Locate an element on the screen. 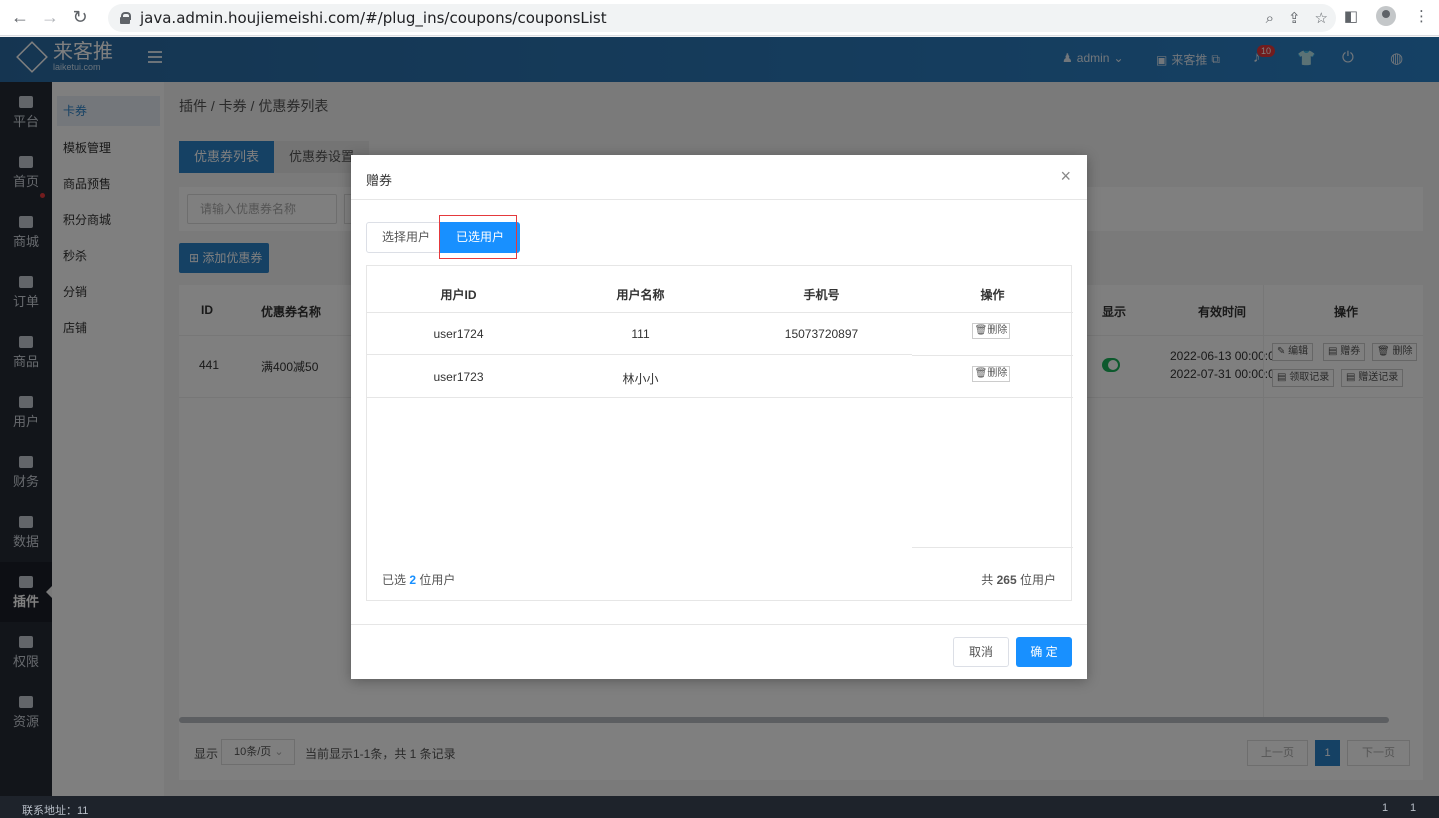 This screenshot has height=818, width=1439. dialog-title: 赠券 is located at coordinates (379, 180).